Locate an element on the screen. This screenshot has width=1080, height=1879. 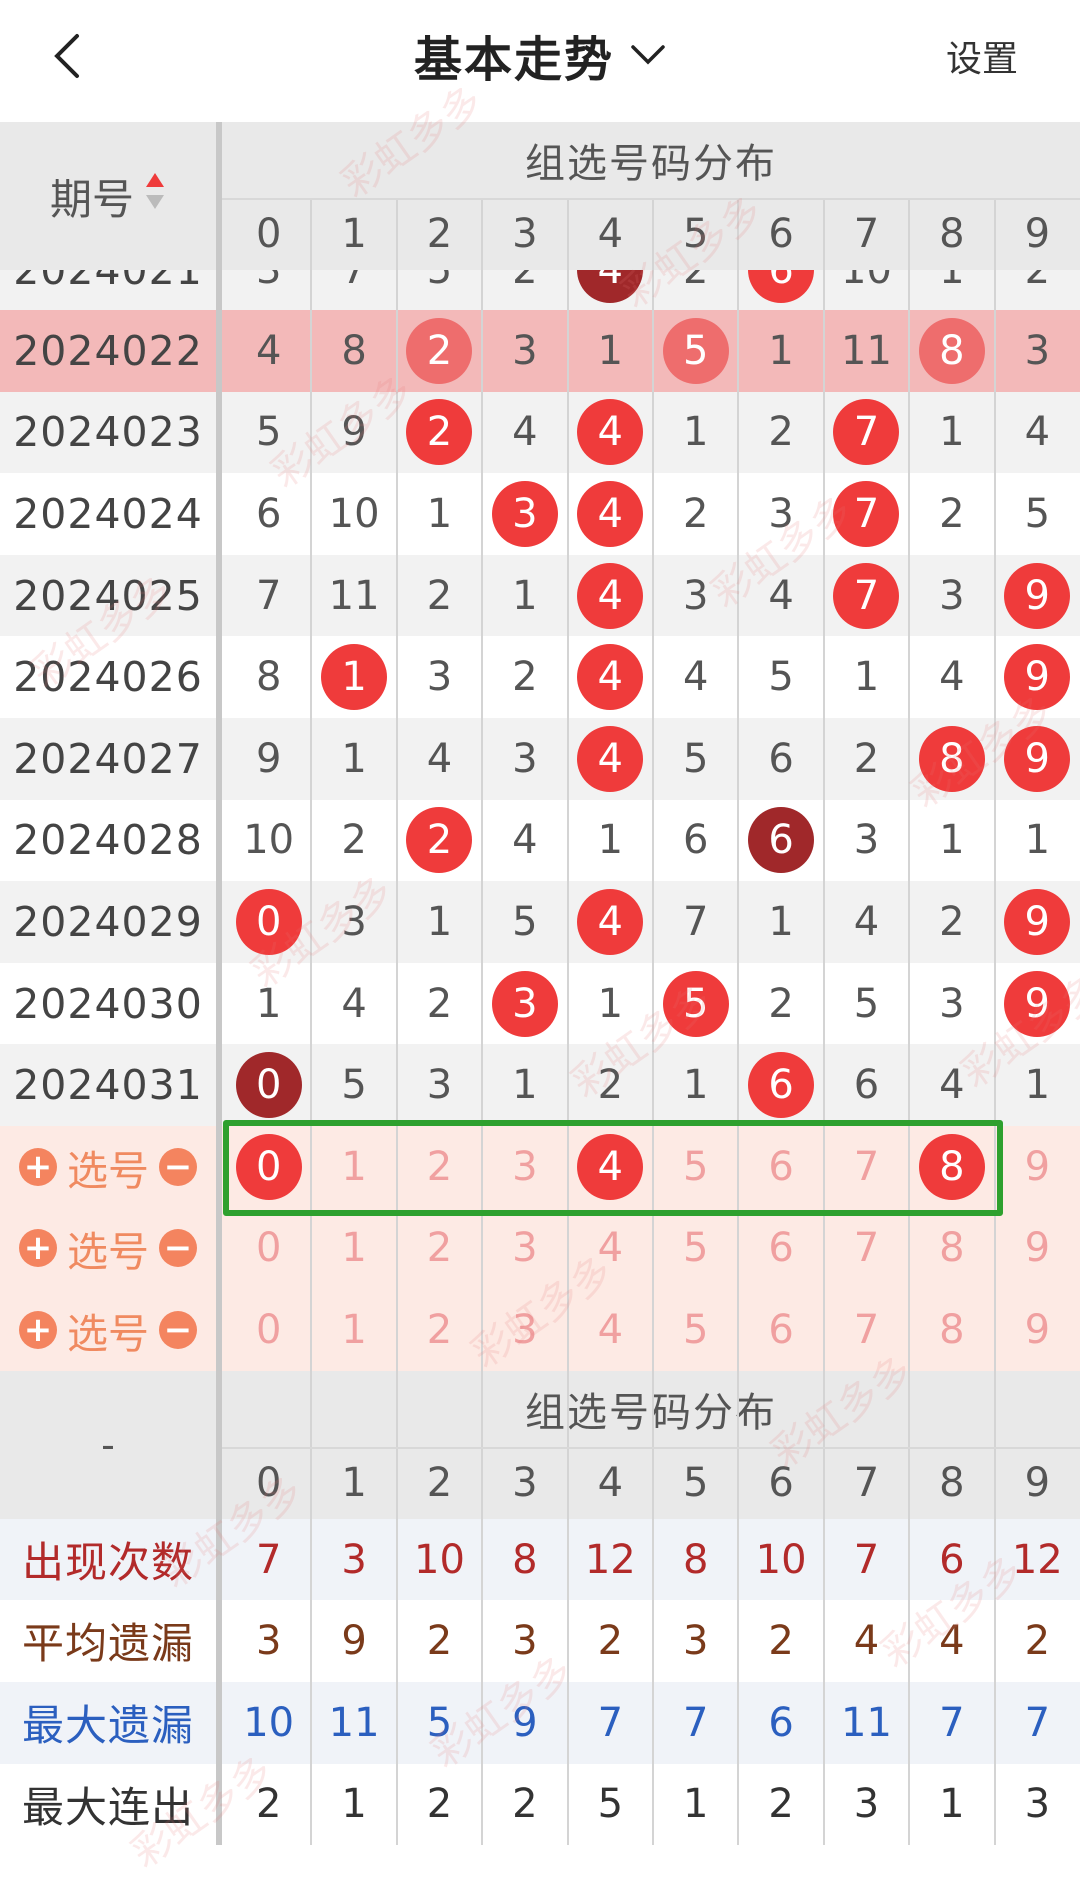
select-row: + 选号 −0 1 2 3 4 5 6 7 8 9 is located at coordinates (540, 1248).